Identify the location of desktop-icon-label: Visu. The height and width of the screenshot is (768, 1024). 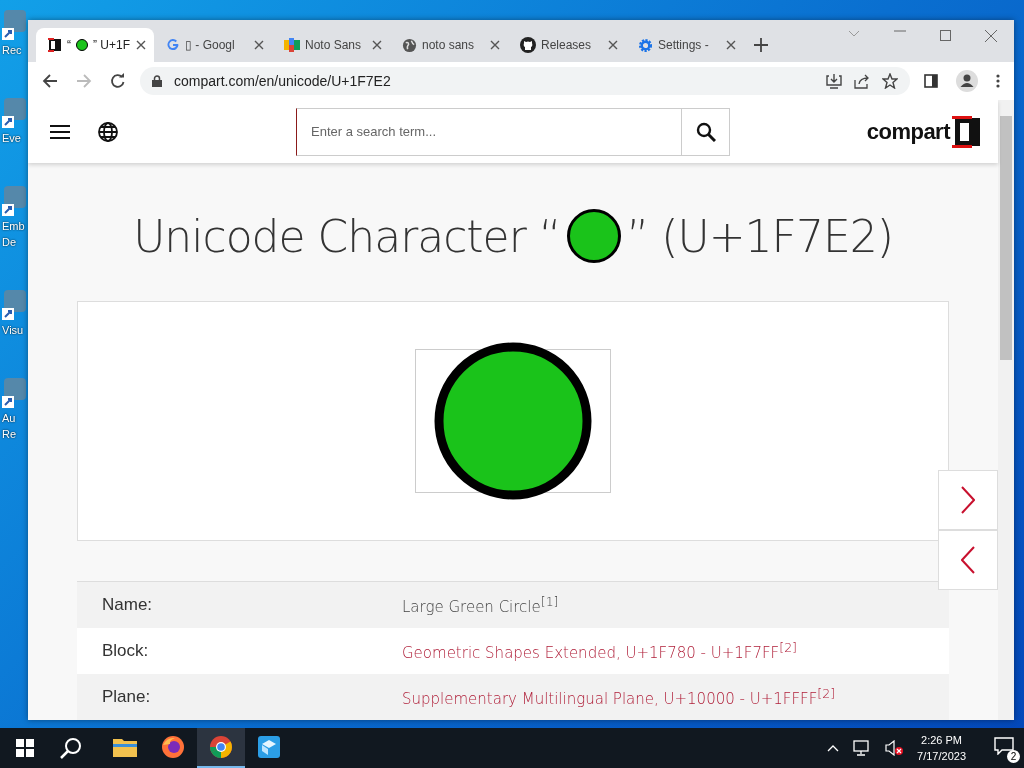
(13, 330).